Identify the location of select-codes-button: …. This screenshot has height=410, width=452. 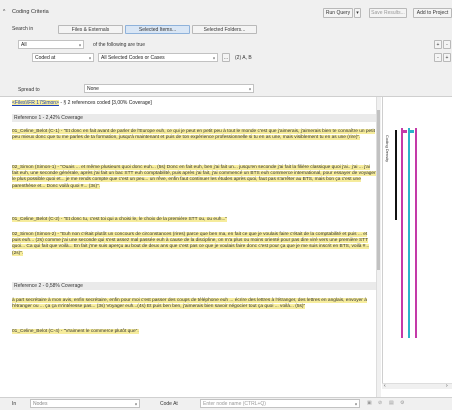
(226, 57).